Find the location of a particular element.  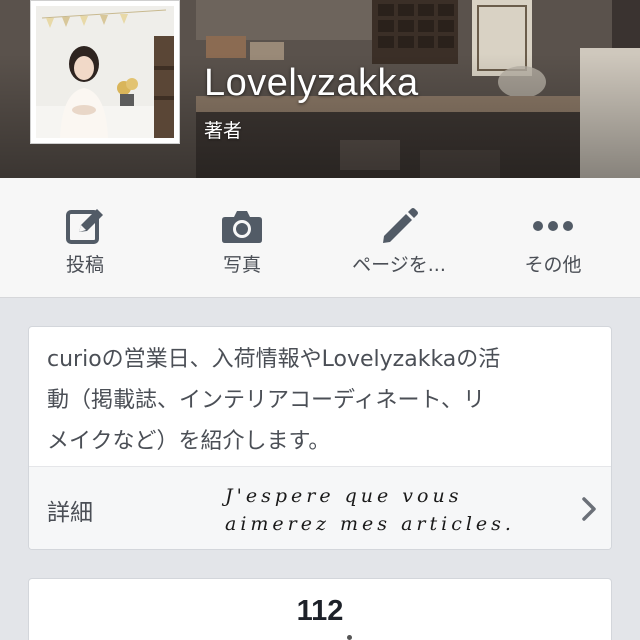

page-name: Lovelyzakka is located at coordinates (311, 83).